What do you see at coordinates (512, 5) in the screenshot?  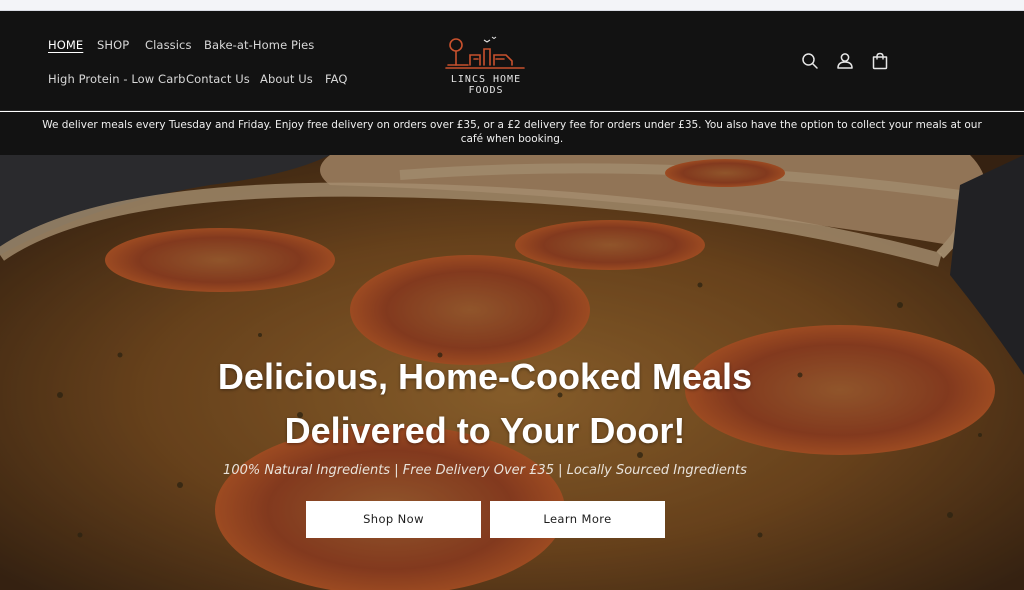 I see `browser-top-strip` at bounding box center [512, 5].